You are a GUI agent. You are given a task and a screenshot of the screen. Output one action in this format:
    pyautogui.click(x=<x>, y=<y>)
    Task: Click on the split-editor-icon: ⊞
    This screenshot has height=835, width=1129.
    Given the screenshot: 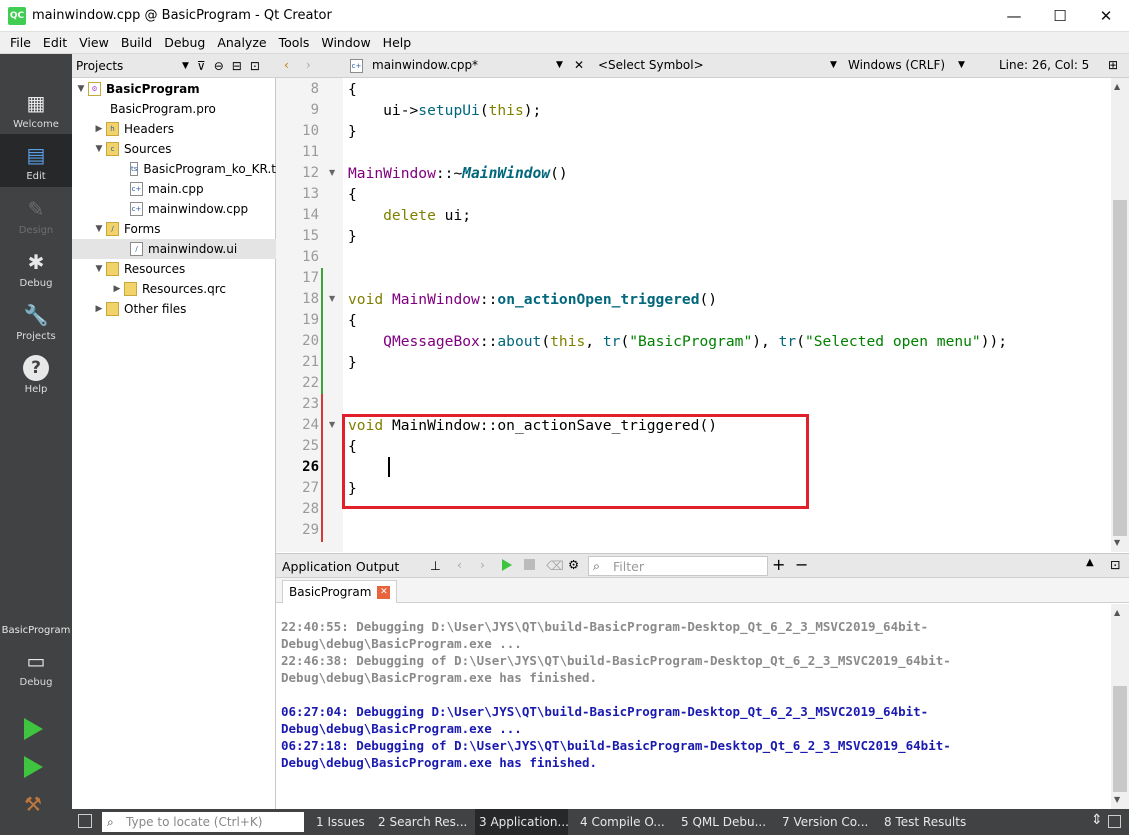 What is the action you would take?
    pyautogui.click(x=1113, y=65)
    